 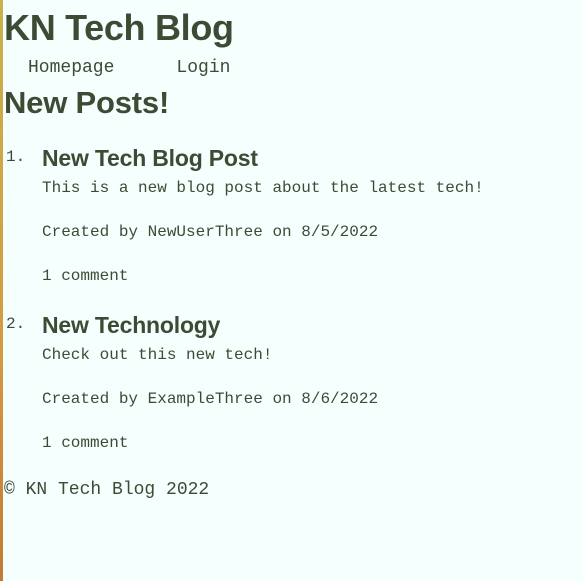 What do you see at coordinates (203, 68) in the screenshot?
I see `nav-link-login: Login` at bounding box center [203, 68].